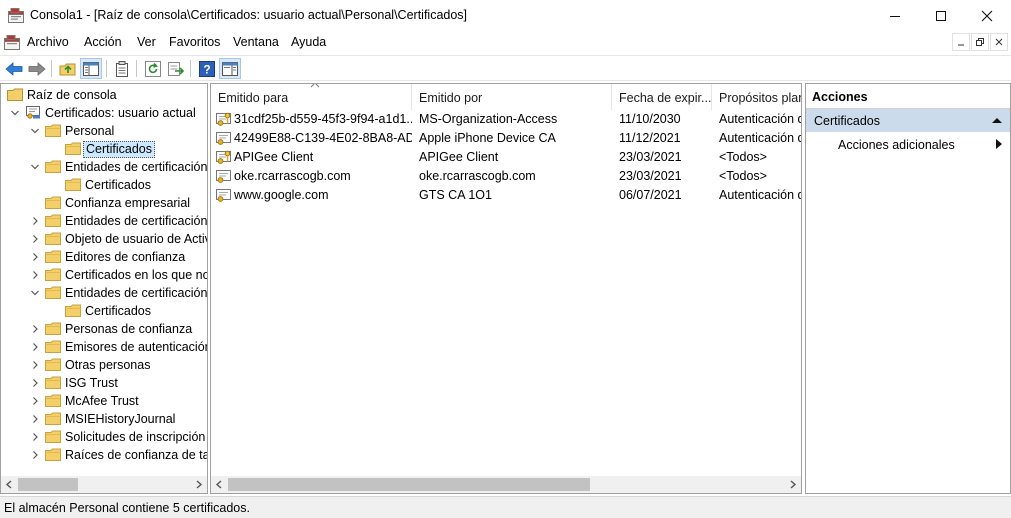 The width and height of the screenshot is (1011, 518). I want to click on submenu-arrow-icon, so click(999, 144).